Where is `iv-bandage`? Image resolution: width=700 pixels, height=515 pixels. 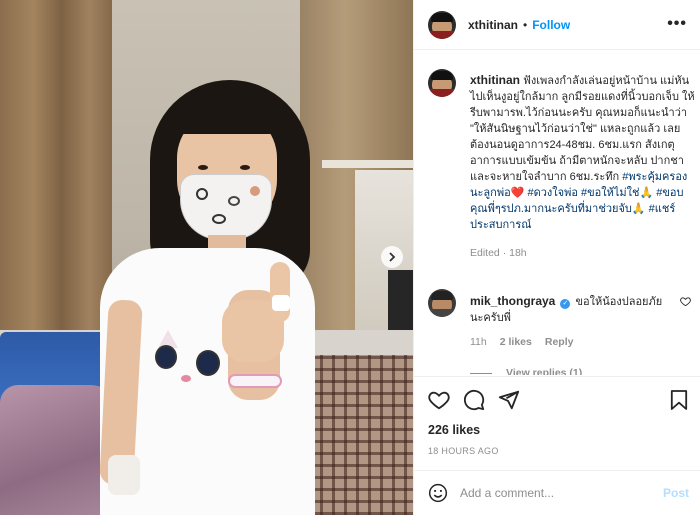 iv-bandage is located at coordinates (124, 475).